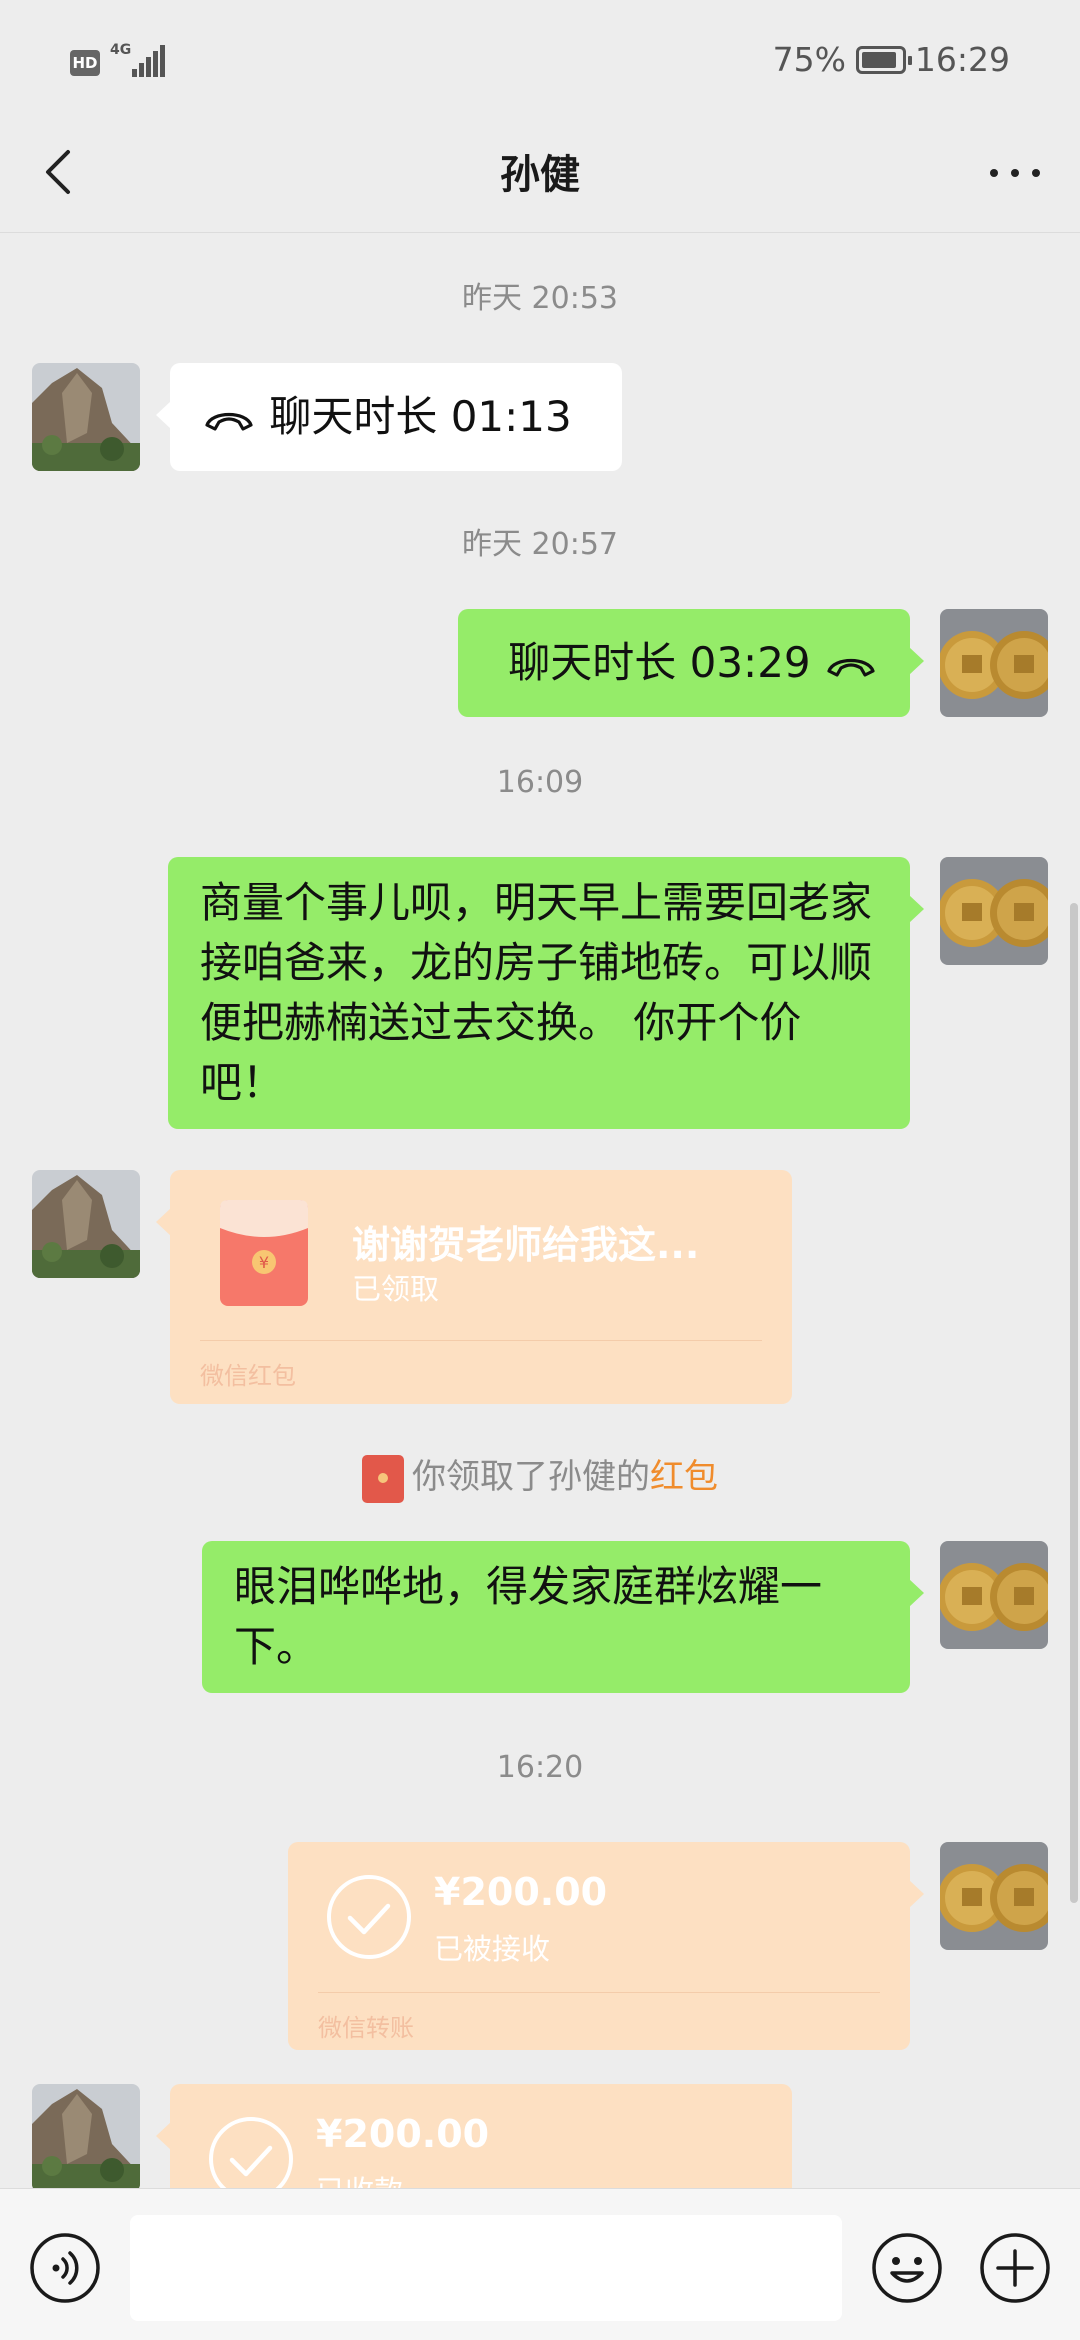 This screenshot has height=2340, width=1080. Describe the element at coordinates (659, 662) in the screenshot. I see `call-duration-label: 聊天时长 03:29` at that location.